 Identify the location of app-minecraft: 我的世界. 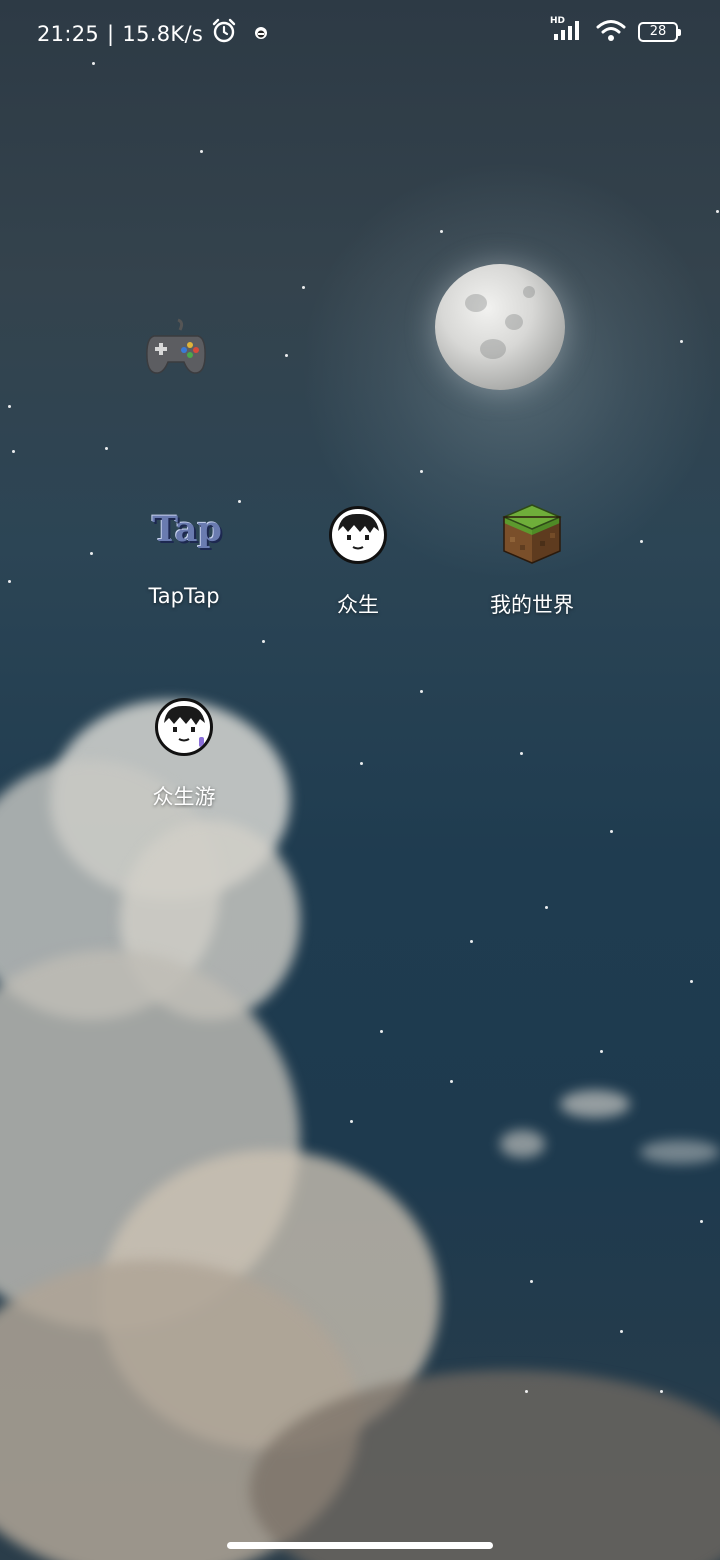
(532, 561).